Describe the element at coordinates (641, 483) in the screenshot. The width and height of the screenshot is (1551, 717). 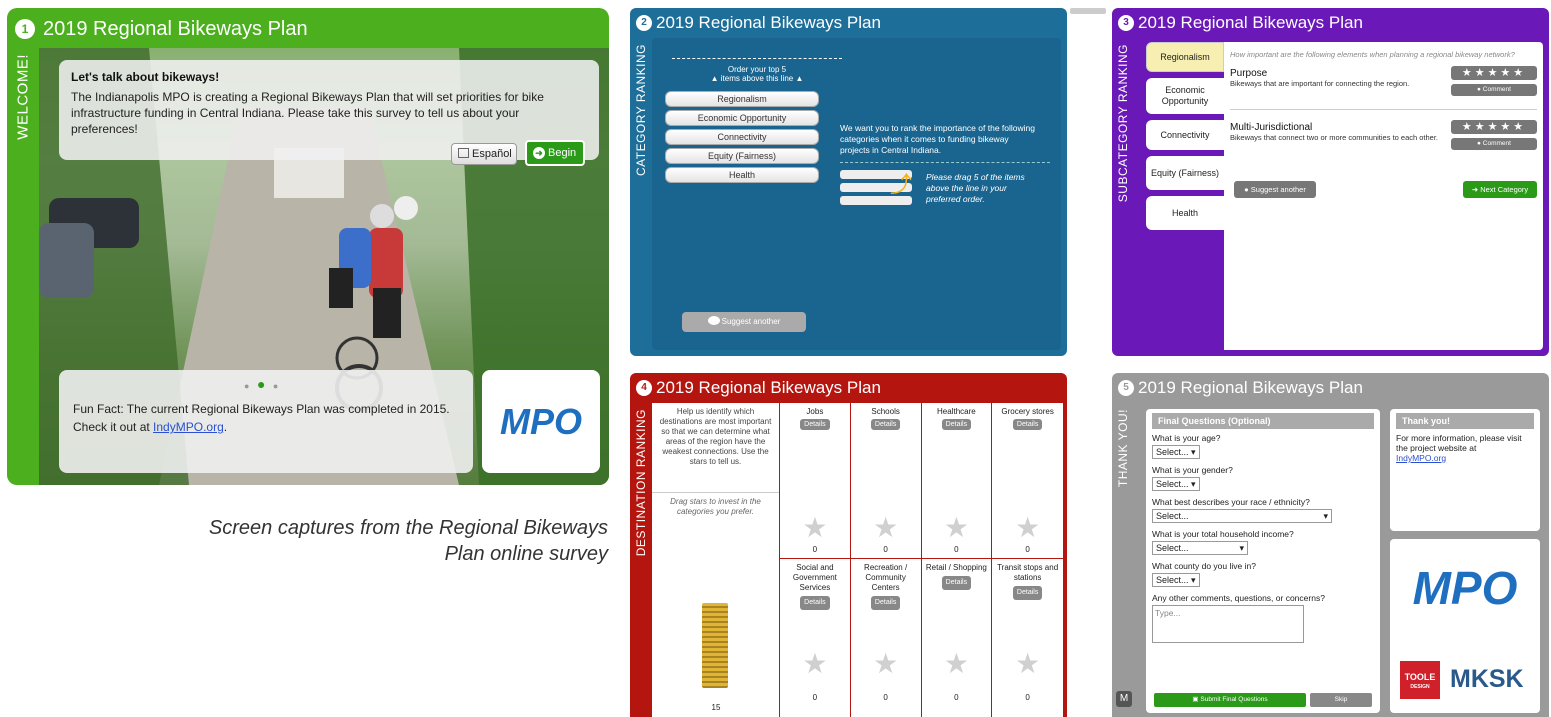
I see `vertical-tab-destination: DESTINATION RANKING` at that location.